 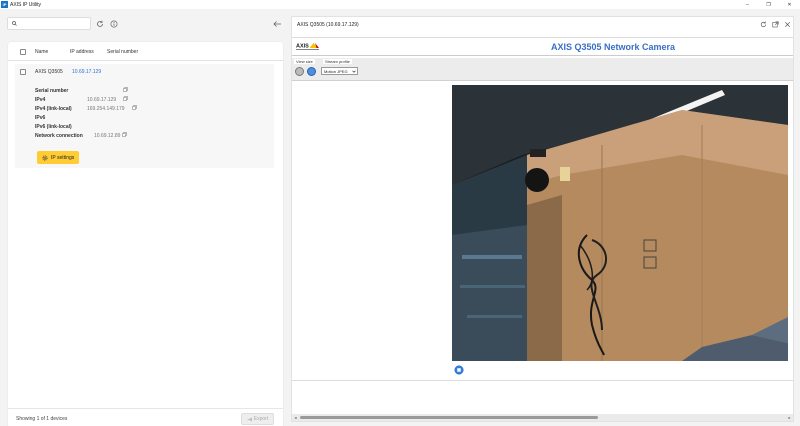 What do you see at coordinates (106, 109) in the screenshot?
I see `detail-value-ipv4-link-local: 169.254.149.179` at bounding box center [106, 109].